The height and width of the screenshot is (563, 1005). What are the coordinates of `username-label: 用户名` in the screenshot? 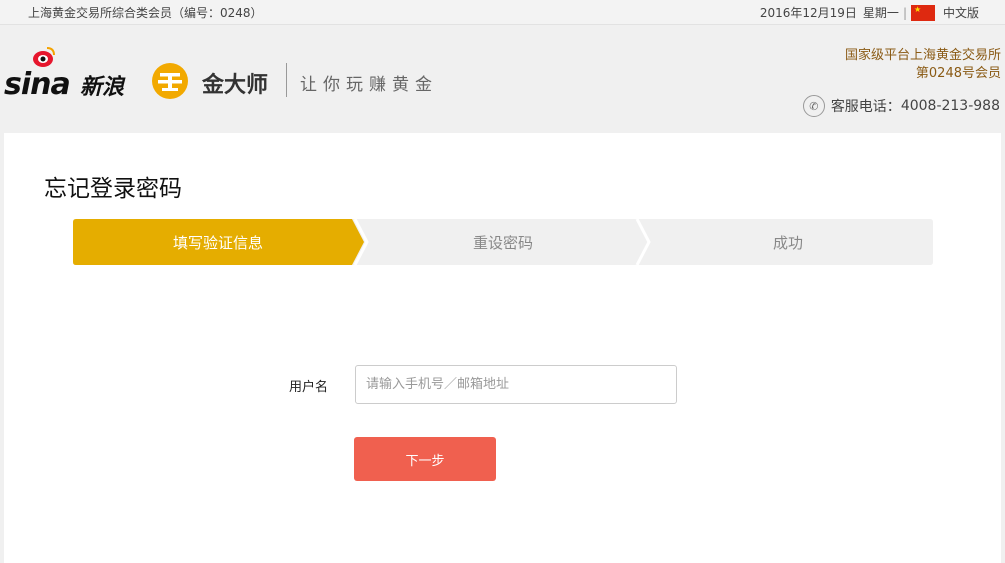 It's located at (309, 387).